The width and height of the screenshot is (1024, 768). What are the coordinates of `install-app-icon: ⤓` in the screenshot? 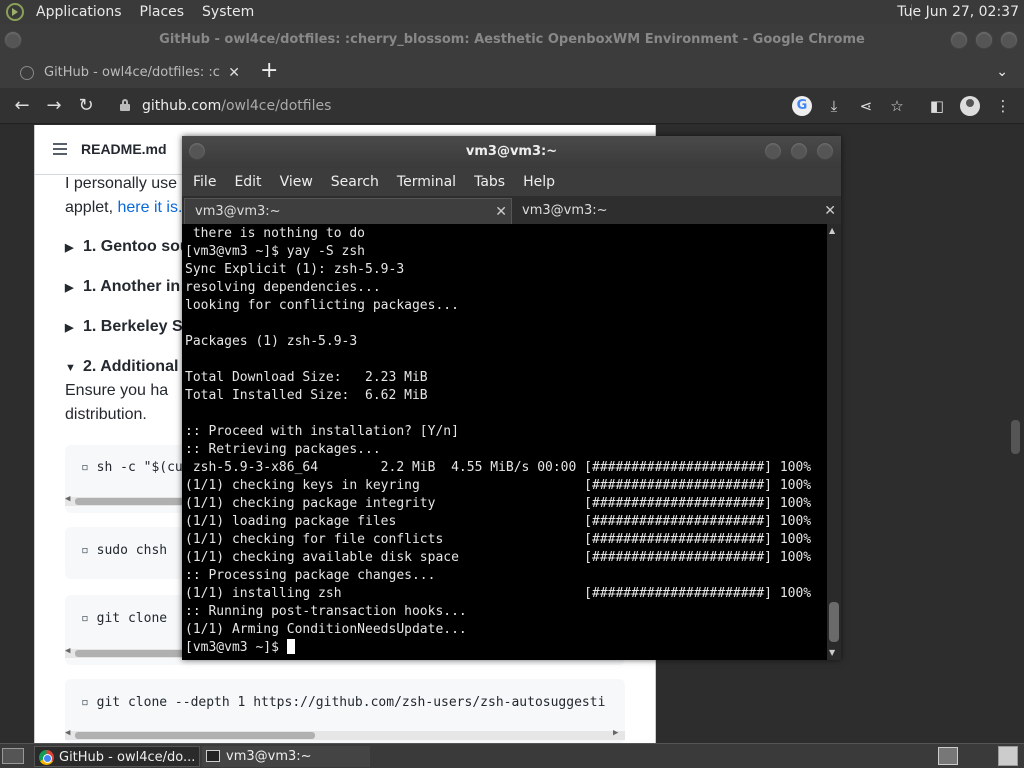 It's located at (834, 106).